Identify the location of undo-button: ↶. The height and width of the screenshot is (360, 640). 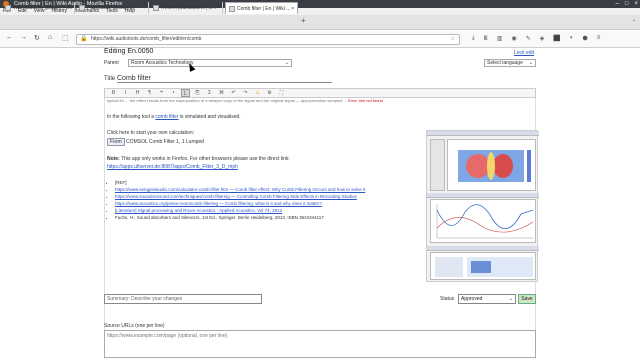
(233, 93).